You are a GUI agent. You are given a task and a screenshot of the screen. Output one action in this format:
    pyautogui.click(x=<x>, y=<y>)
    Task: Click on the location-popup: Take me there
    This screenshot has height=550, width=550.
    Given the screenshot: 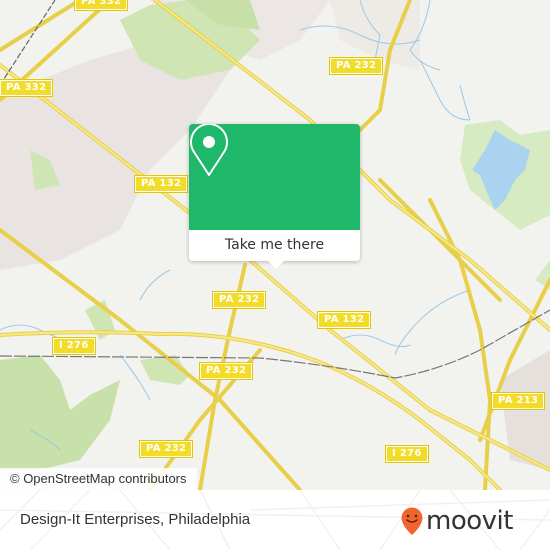 What is the action you would take?
    pyautogui.click(x=274, y=196)
    